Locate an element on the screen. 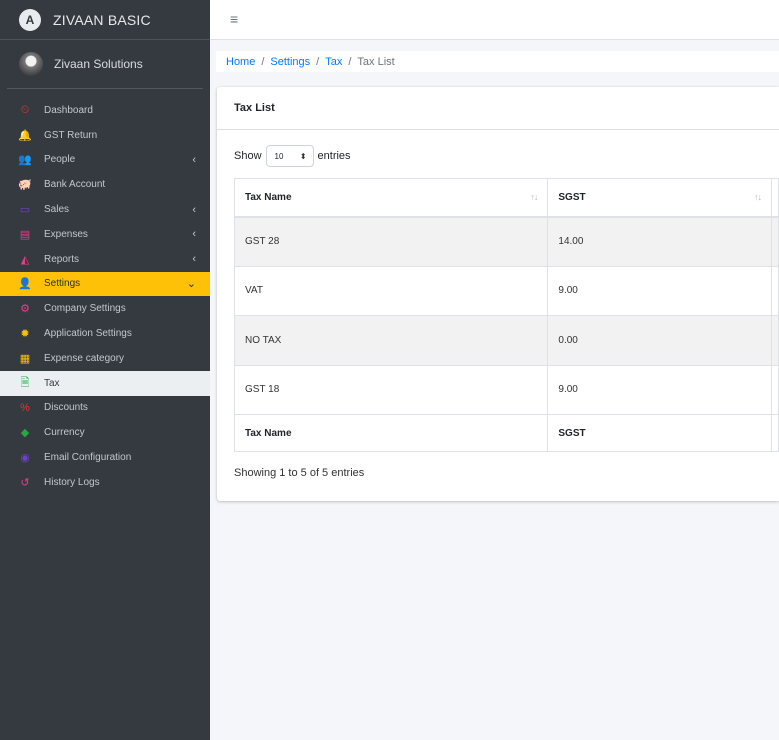 This screenshot has height=740, width=779. sidebar-item-reports: ◭ Reports ‹ is located at coordinates (105, 259).